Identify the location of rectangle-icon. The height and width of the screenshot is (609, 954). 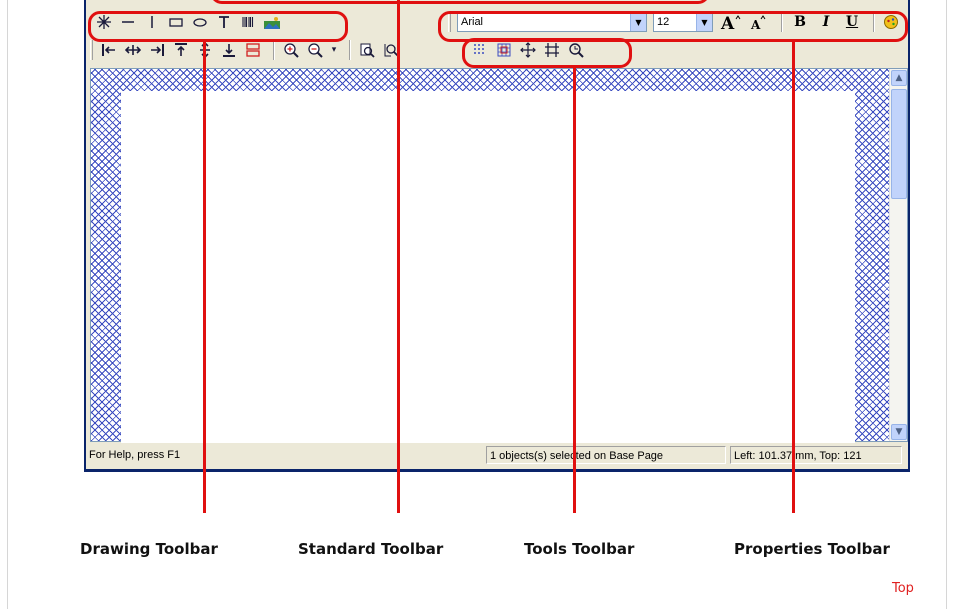
(176, 22).